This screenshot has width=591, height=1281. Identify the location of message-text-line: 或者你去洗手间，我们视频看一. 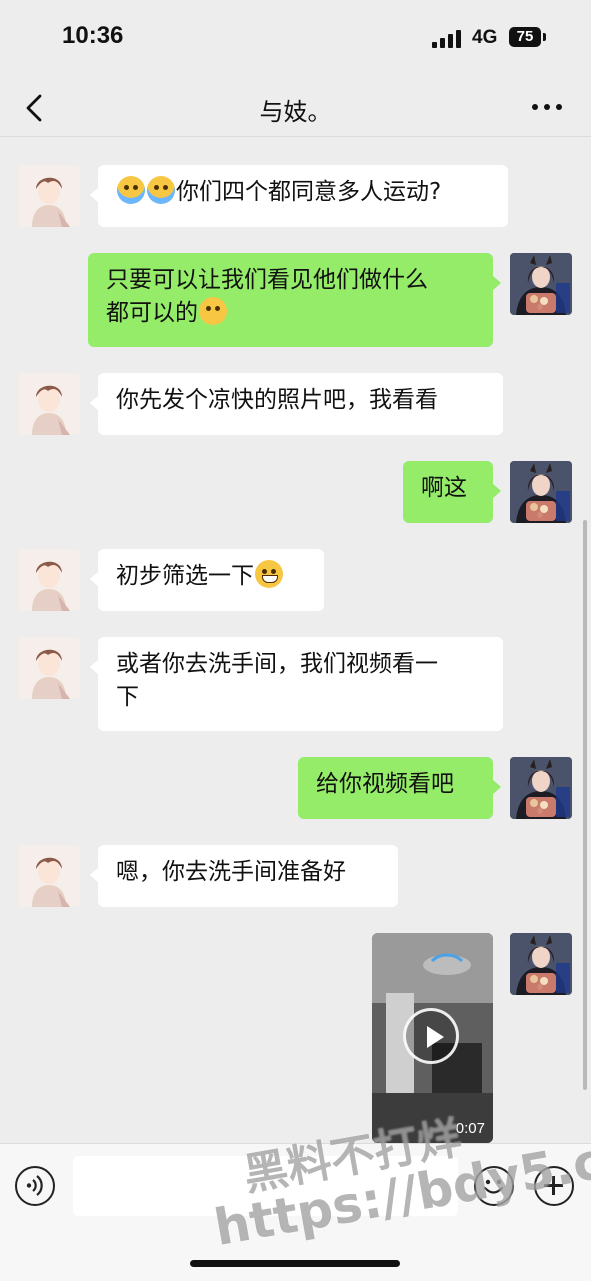
(277, 664).